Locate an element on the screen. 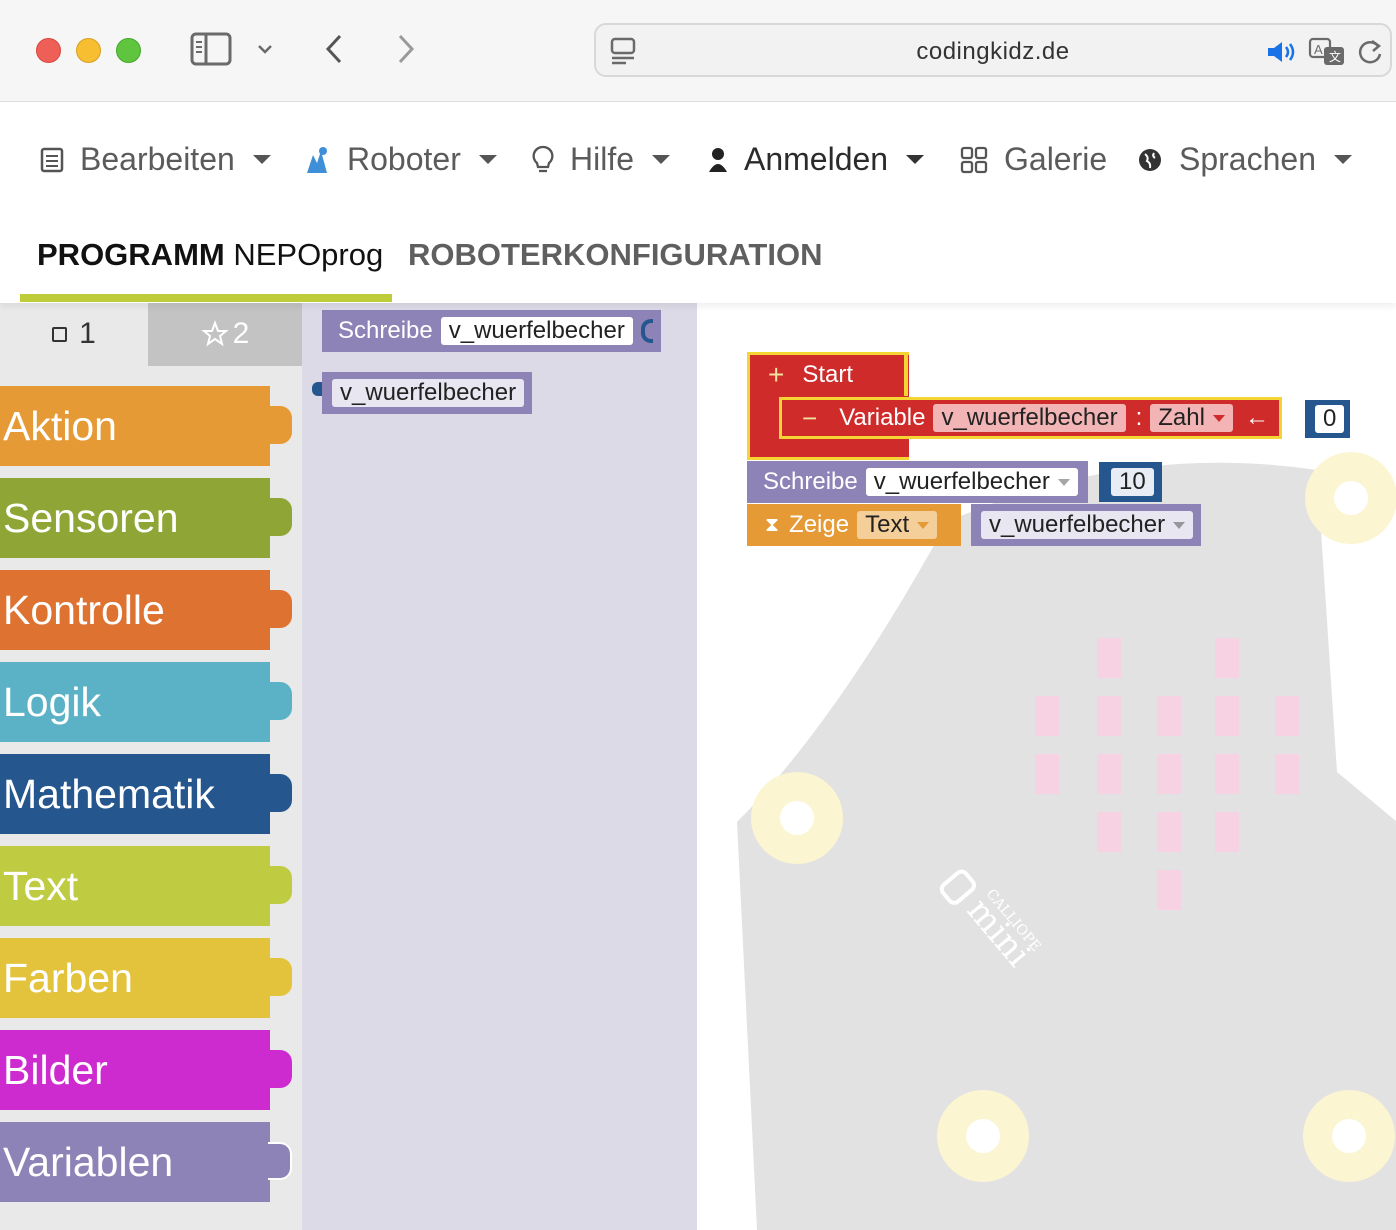  level-1-button: 1 is located at coordinates (74, 334).